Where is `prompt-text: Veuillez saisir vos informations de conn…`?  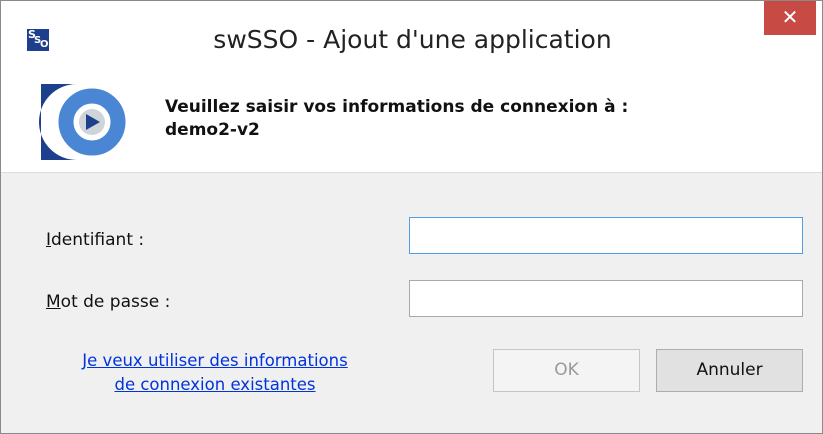
prompt-text: Veuillez saisir vos informations de conn… is located at coordinates (396, 119).